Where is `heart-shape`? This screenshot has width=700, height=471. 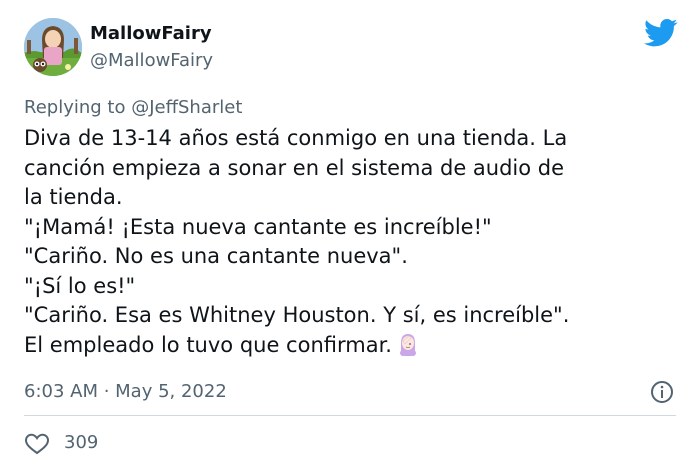 heart-shape is located at coordinates (37, 444).